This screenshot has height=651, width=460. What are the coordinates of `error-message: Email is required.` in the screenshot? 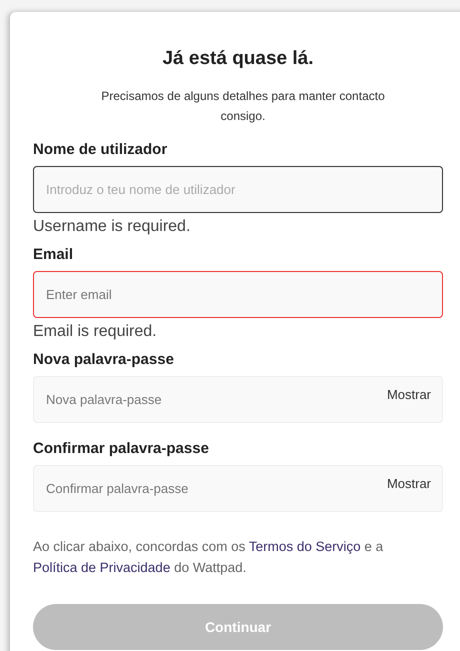 It's located at (95, 332).